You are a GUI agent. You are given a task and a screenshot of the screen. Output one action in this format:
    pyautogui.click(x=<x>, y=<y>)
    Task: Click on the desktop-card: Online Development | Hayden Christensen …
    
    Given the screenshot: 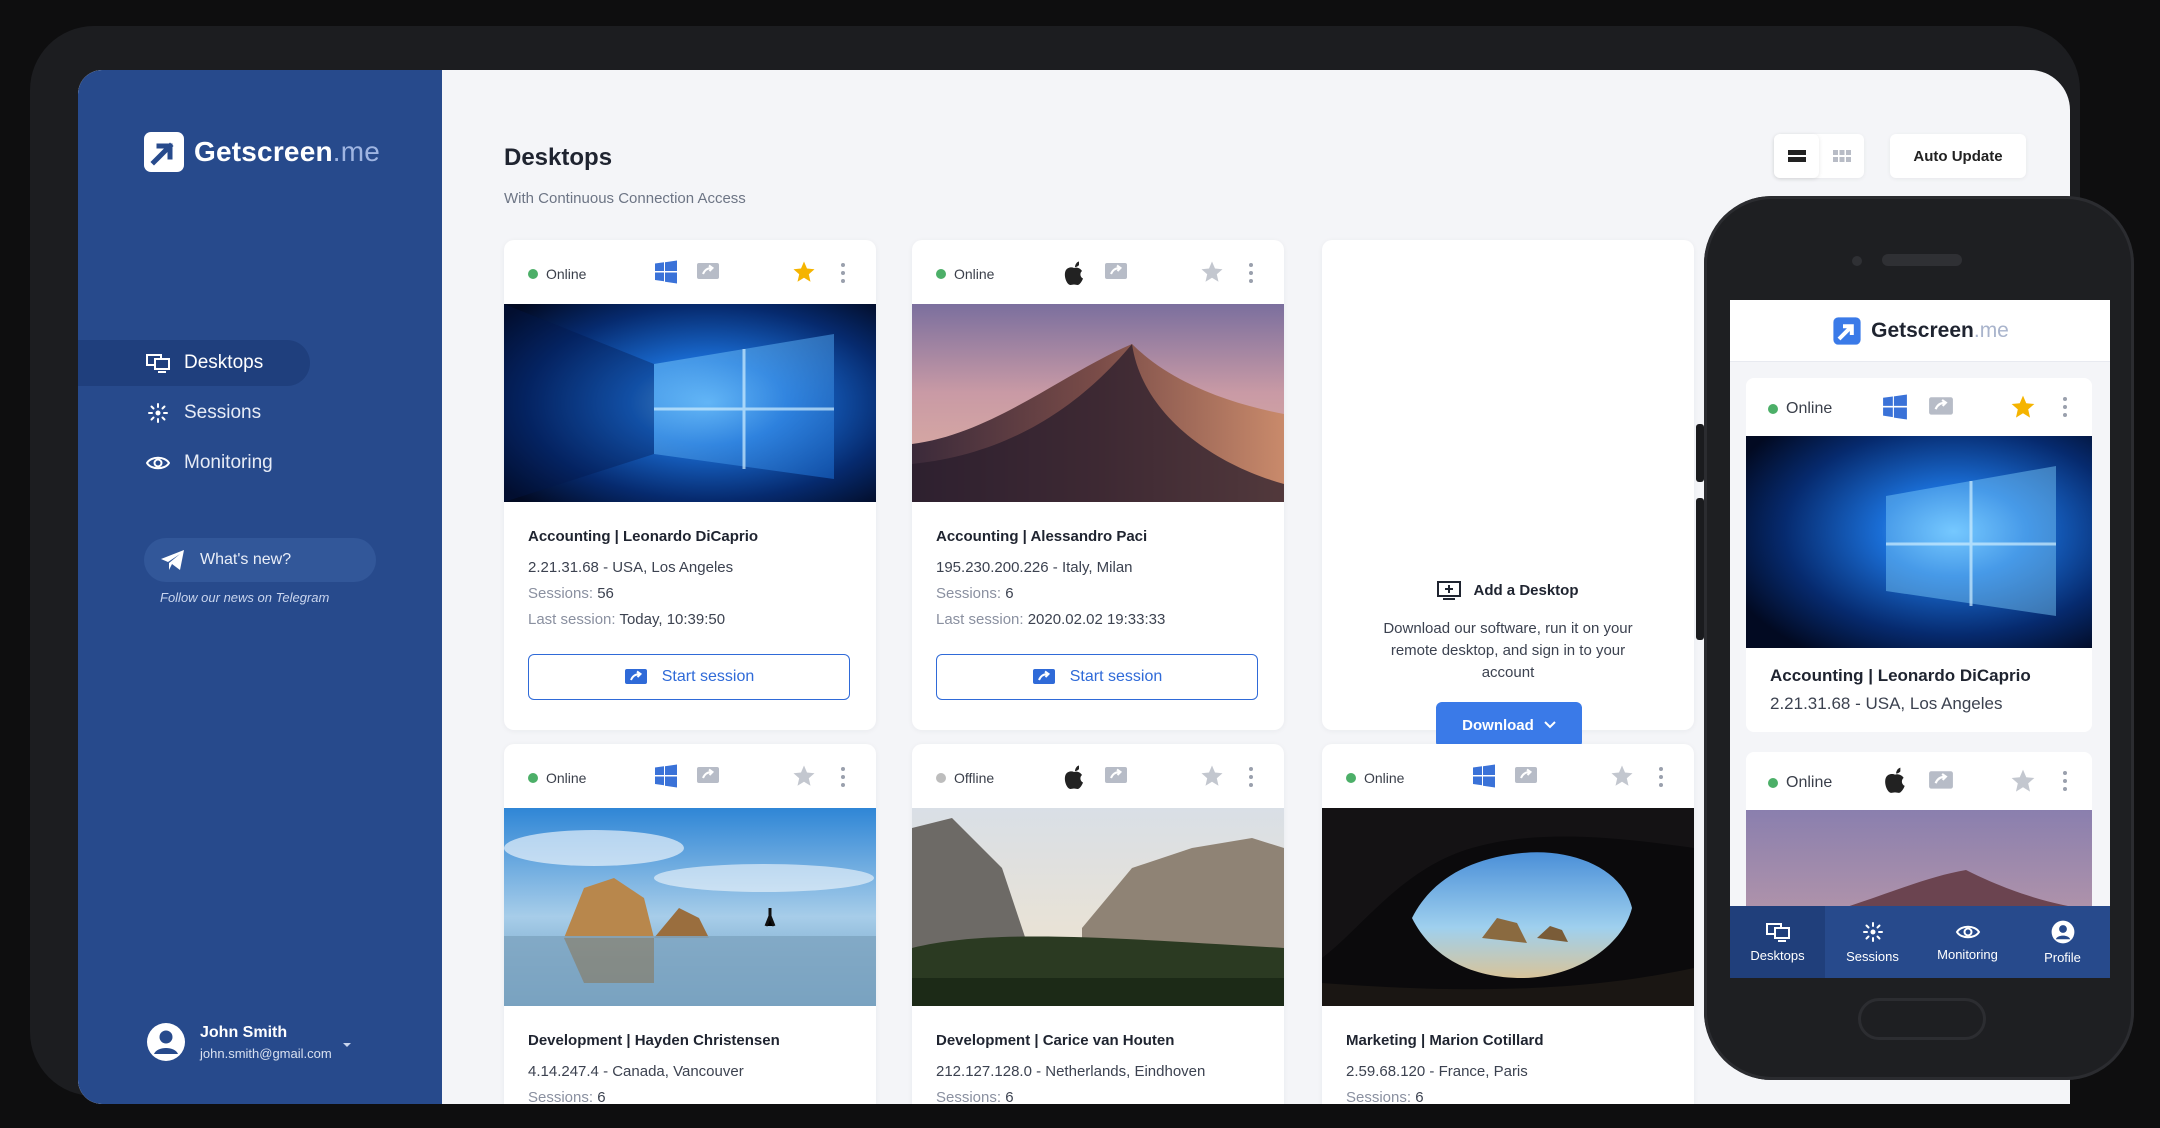 What is the action you would take?
    pyautogui.click(x=690, y=924)
    